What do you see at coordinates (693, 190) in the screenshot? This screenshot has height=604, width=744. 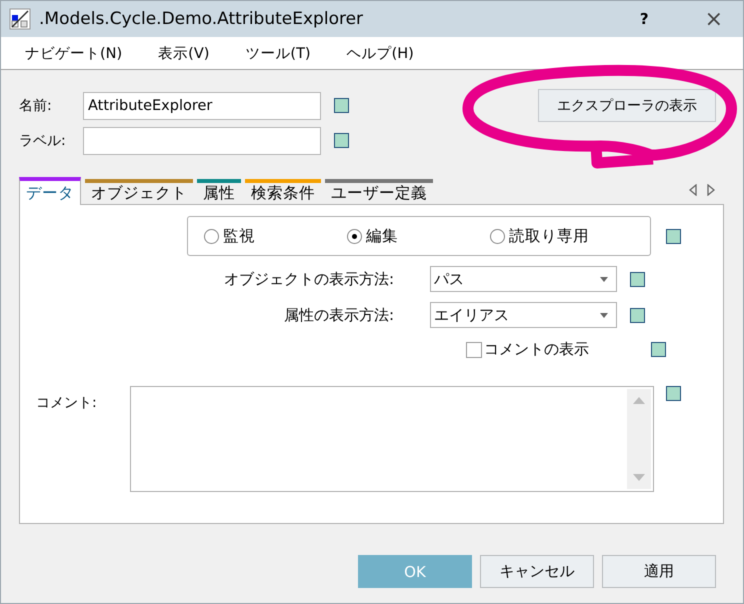 I see `scroll-left-icon` at bounding box center [693, 190].